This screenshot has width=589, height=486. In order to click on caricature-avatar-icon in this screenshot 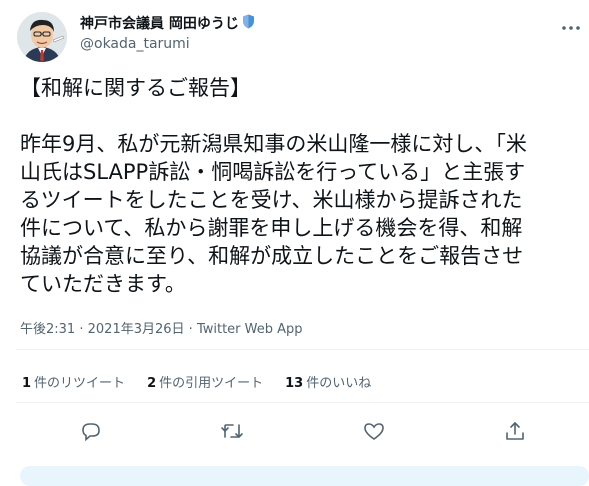, I will do `click(42, 37)`.